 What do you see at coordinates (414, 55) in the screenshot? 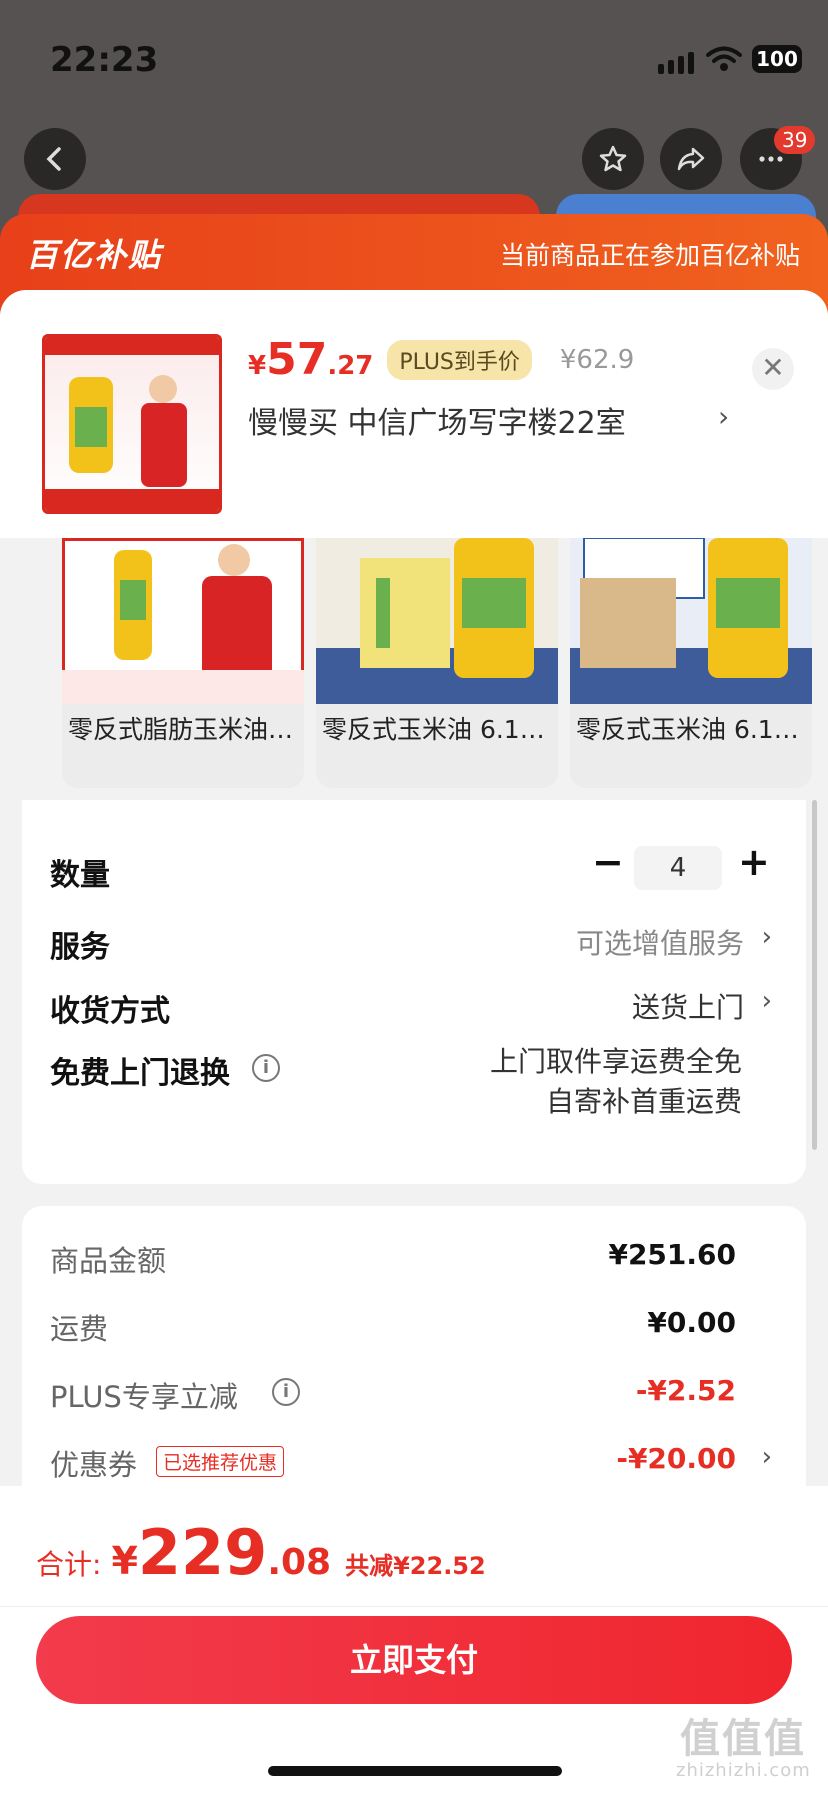
I see `status-bar: 22:23 100` at bounding box center [414, 55].